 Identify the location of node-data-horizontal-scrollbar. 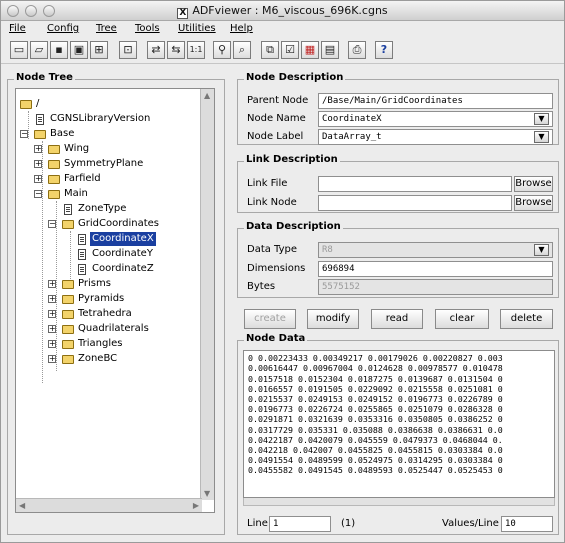
(399, 502).